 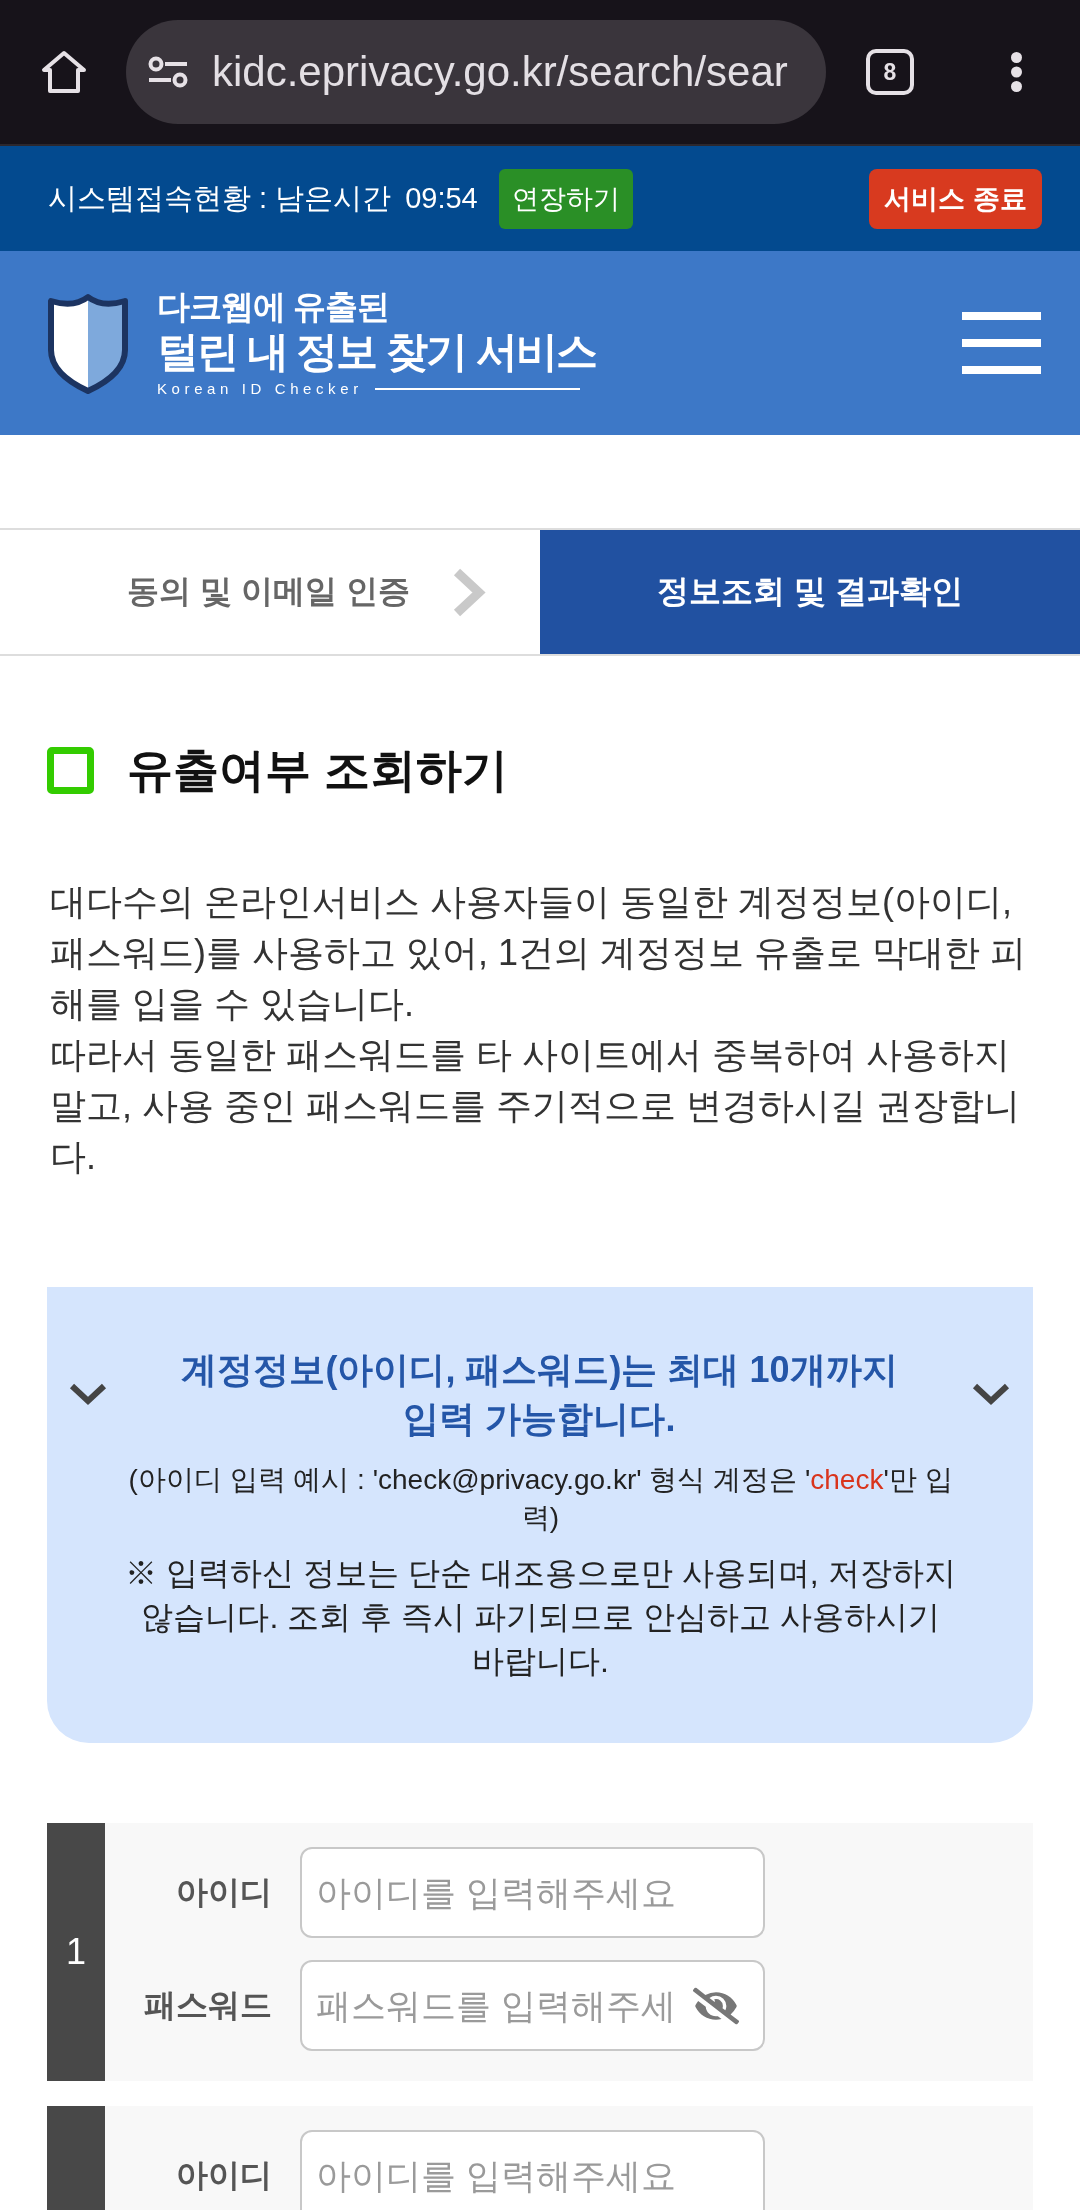 What do you see at coordinates (260, 389) in the screenshot?
I see `tagline-text: Korean ID Checker` at bounding box center [260, 389].